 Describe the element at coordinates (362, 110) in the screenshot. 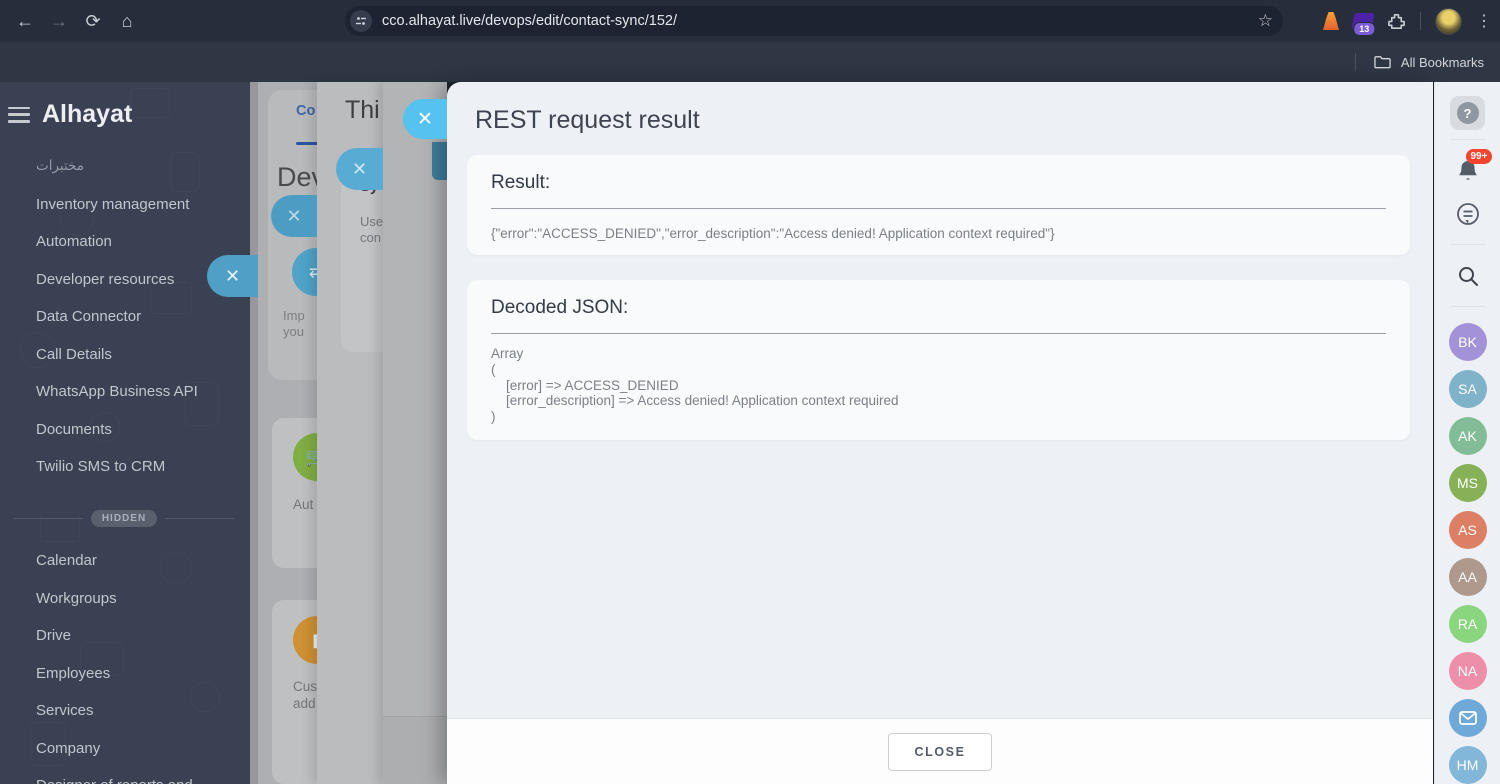

I see `panel-heading: Thi` at that location.